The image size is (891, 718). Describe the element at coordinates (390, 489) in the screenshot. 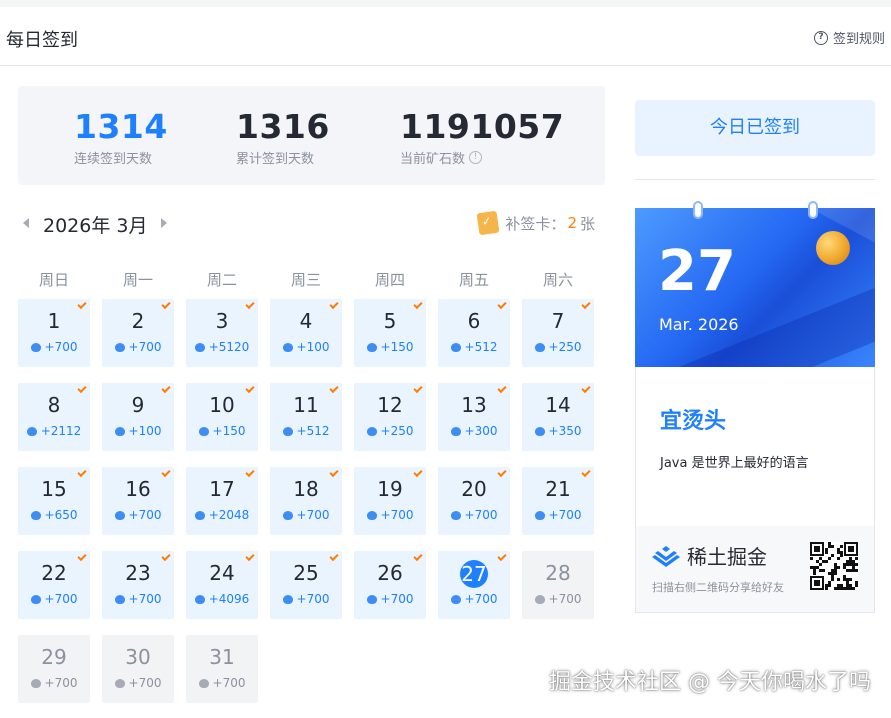

I see `day-number-text: 19` at that location.